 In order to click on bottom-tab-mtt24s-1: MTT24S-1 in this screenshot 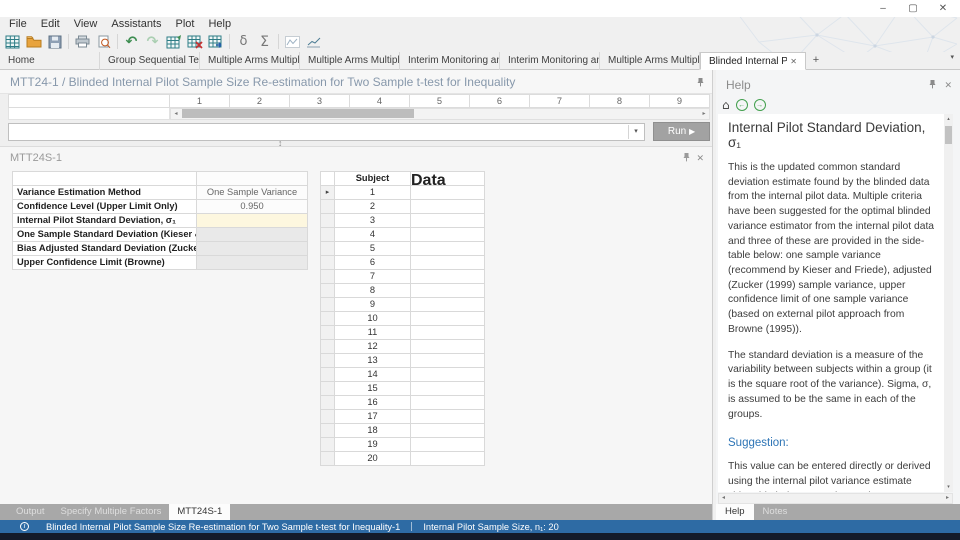, I will do `click(200, 512)`.